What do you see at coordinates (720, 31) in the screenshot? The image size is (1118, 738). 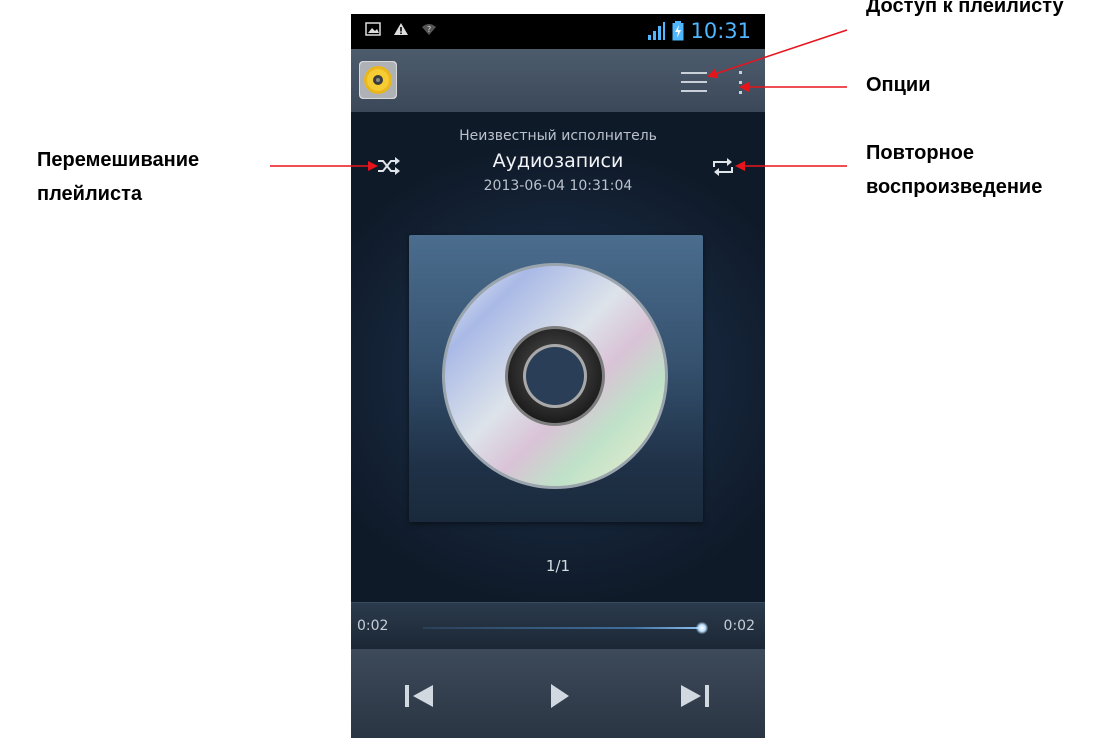 I see `status-clock: 10:31` at bounding box center [720, 31].